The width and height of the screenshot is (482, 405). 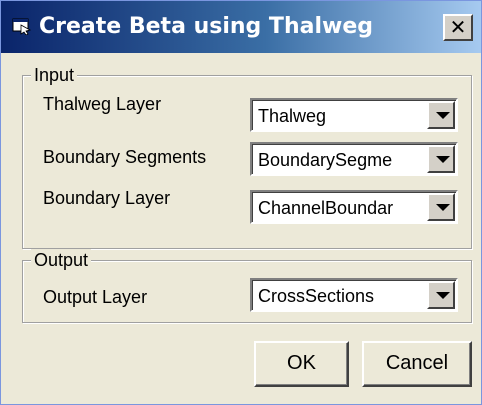 I want to click on title-bar: Create Beta using Thalweg ✕, so click(x=241, y=27).